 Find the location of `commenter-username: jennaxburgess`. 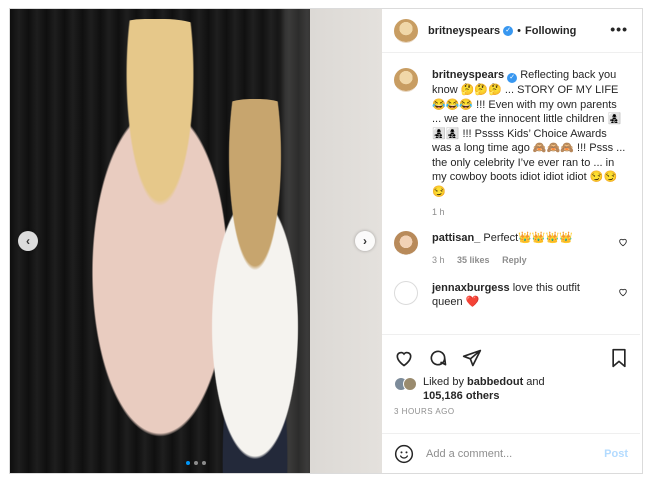

commenter-username: jennaxburgess is located at coordinates (471, 288).